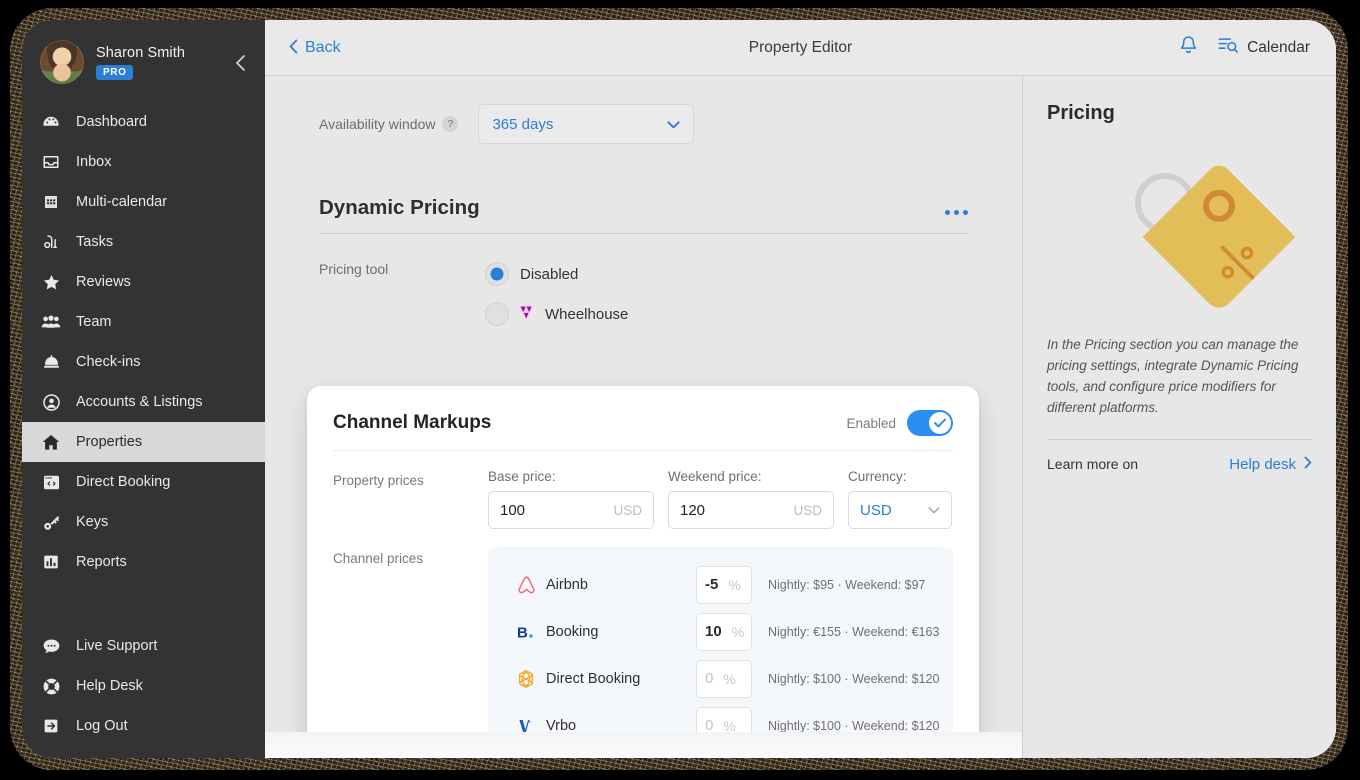 This screenshot has height=780, width=1360. Describe the element at coordinates (141, 52) in the screenshot. I see `user-name: Sharon Smith` at that location.